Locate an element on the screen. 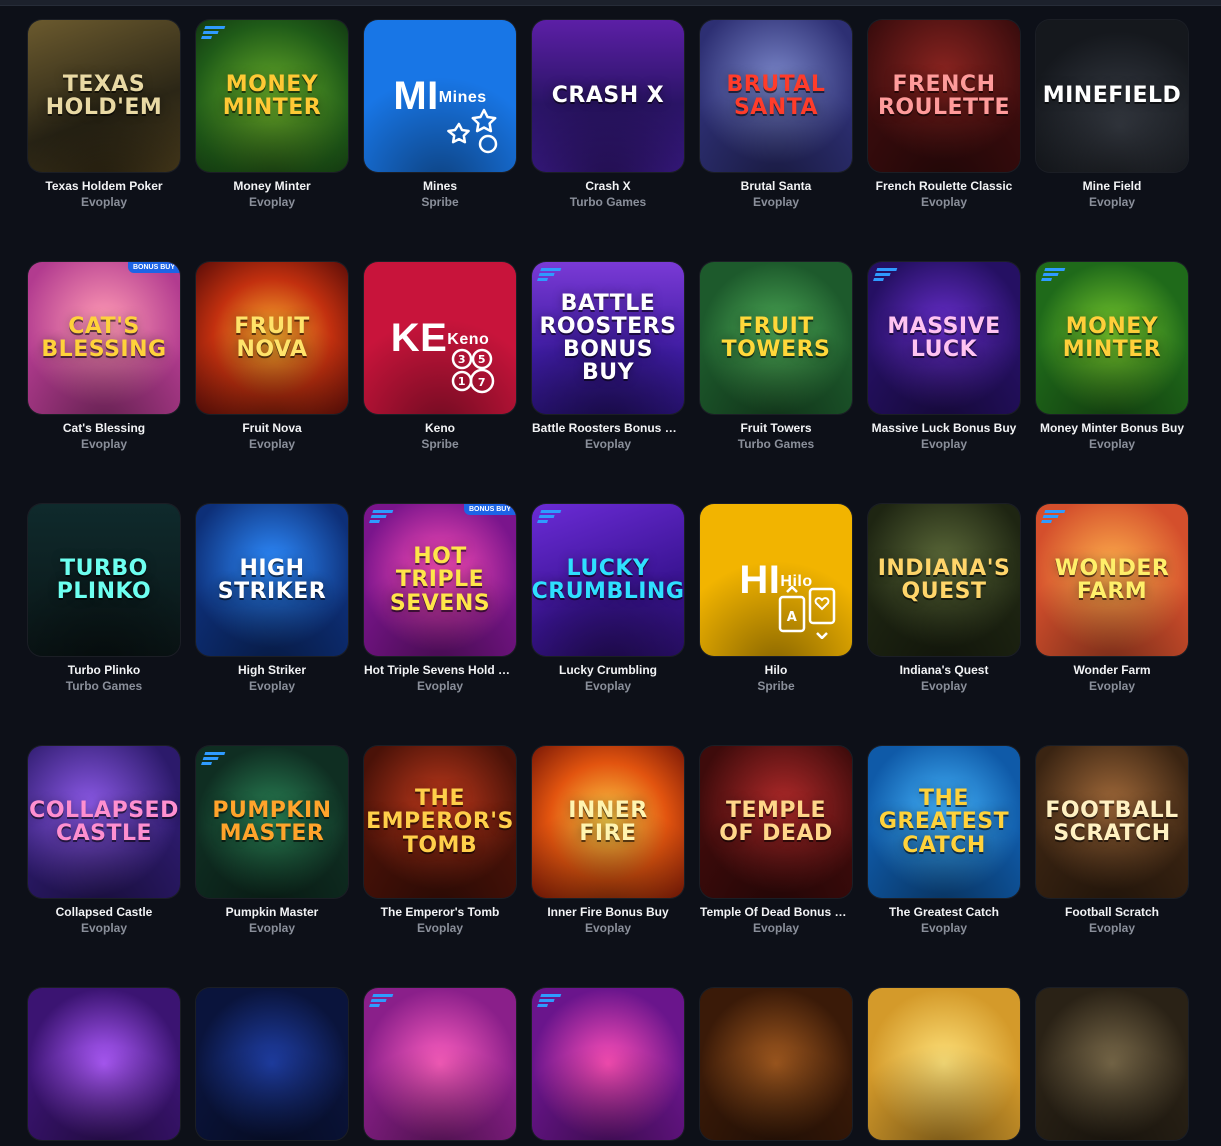  game-title: Brutal Santa is located at coordinates (776, 186).